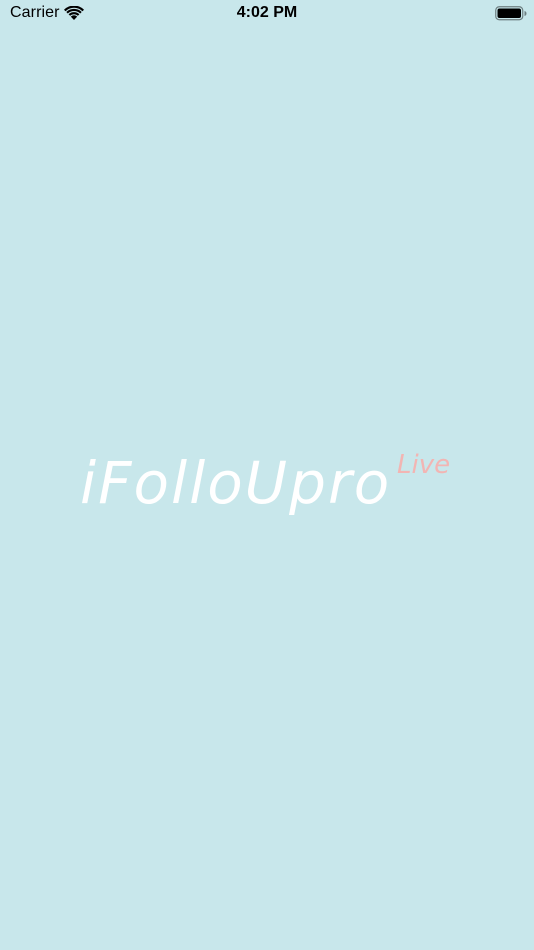  I want to click on status-time: 4:02 PM, so click(267, 12).